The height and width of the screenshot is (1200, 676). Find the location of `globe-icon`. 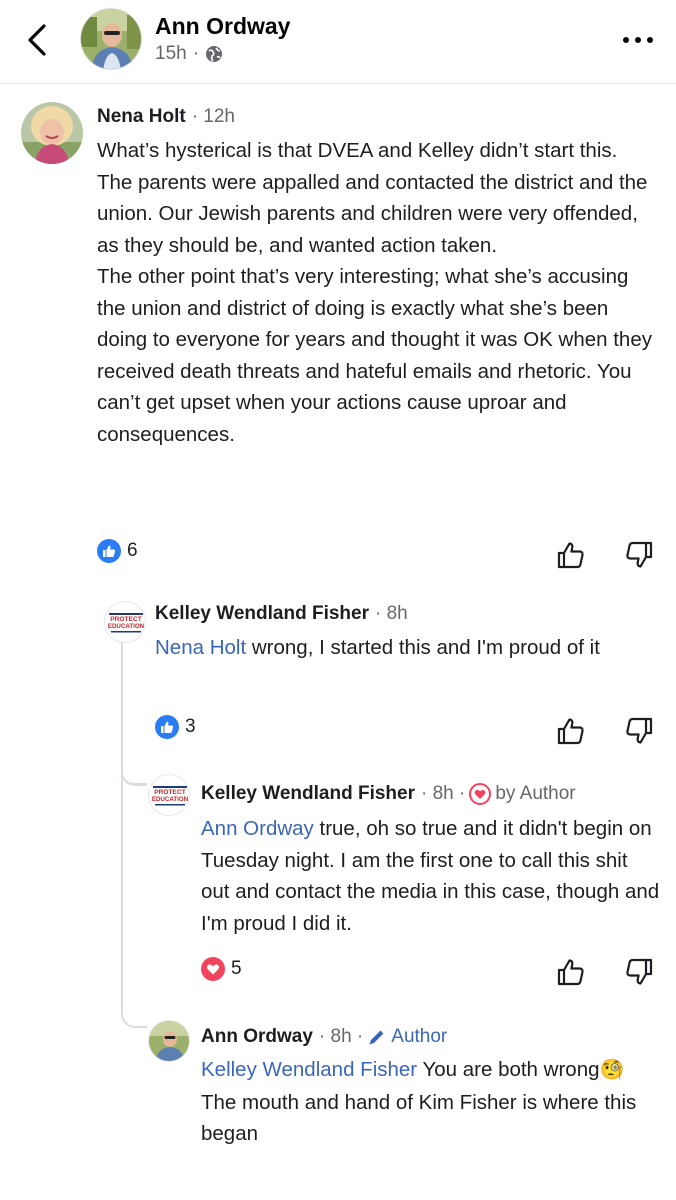

globe-icon is located at coordinates (214, 54).